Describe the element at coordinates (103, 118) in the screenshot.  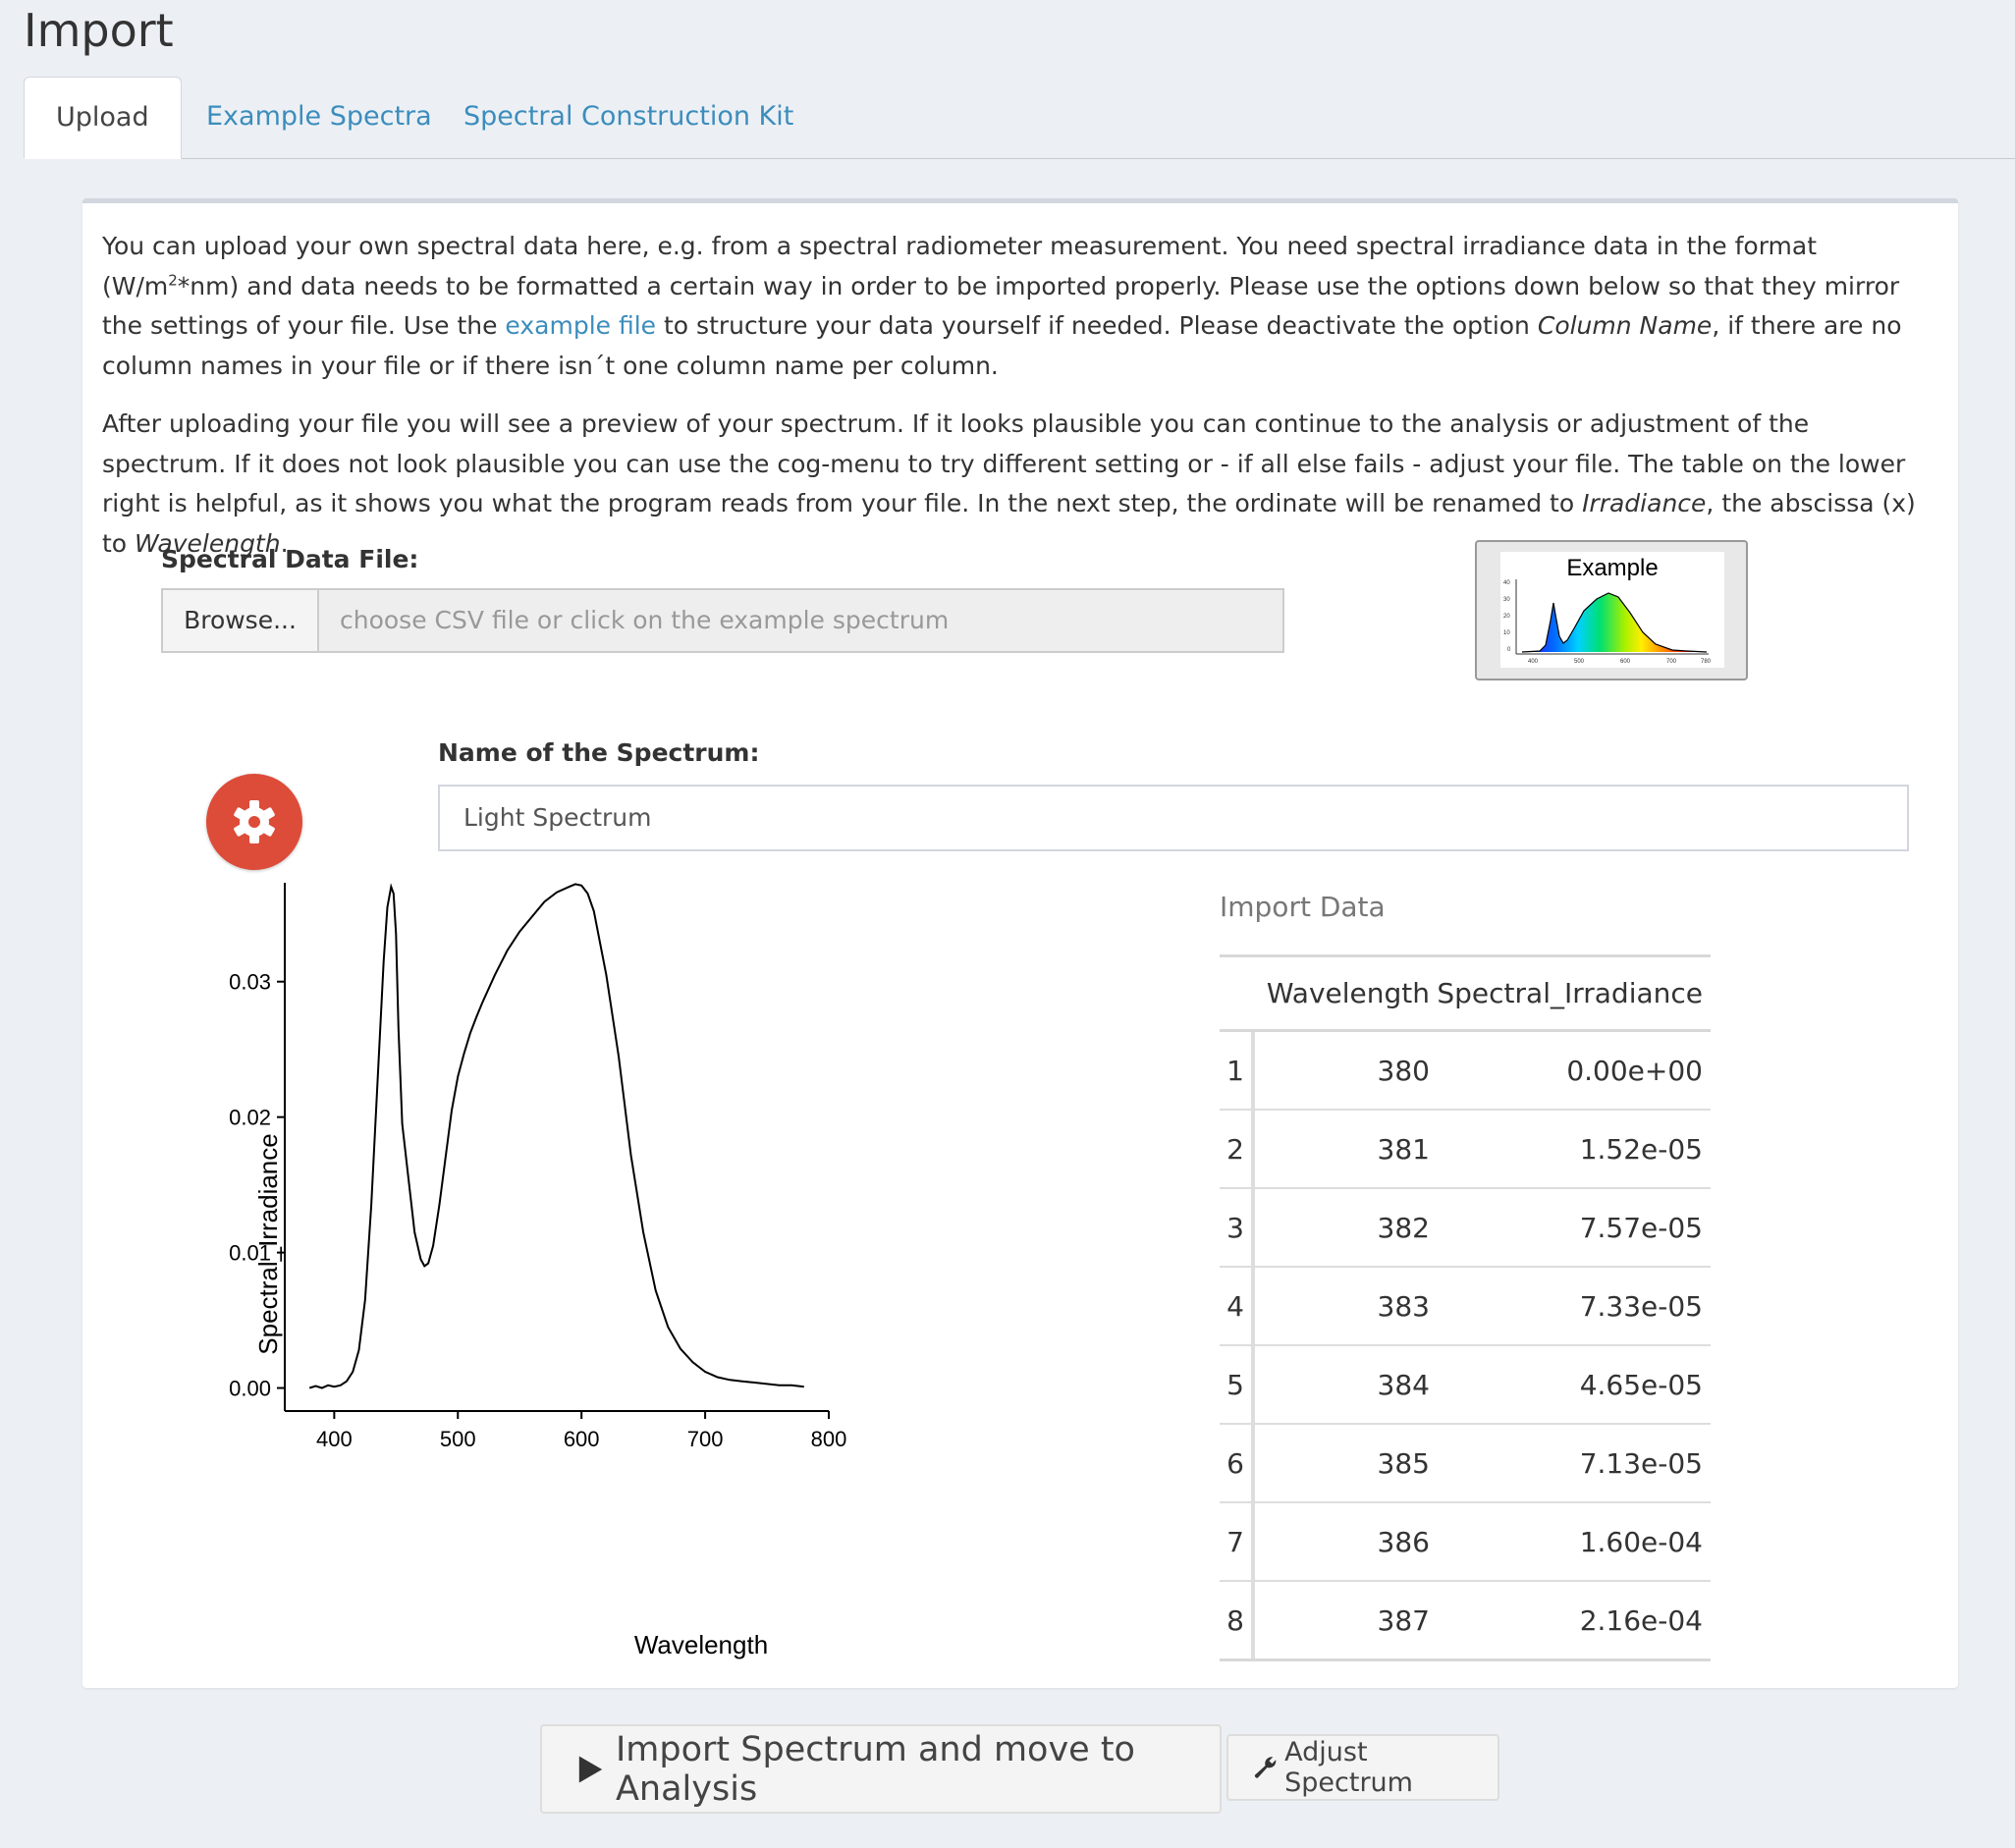
I see `tab-upload: Upload` at that location.